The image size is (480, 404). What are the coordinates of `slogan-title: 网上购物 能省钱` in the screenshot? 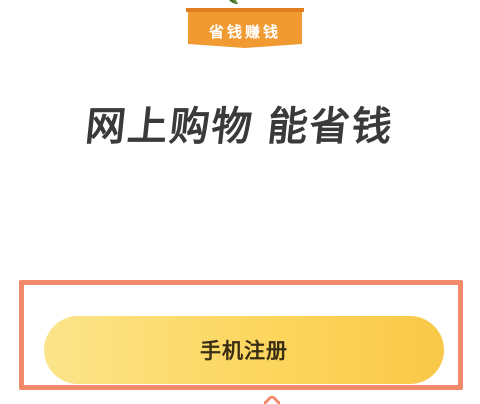 It's located at (240, 123).